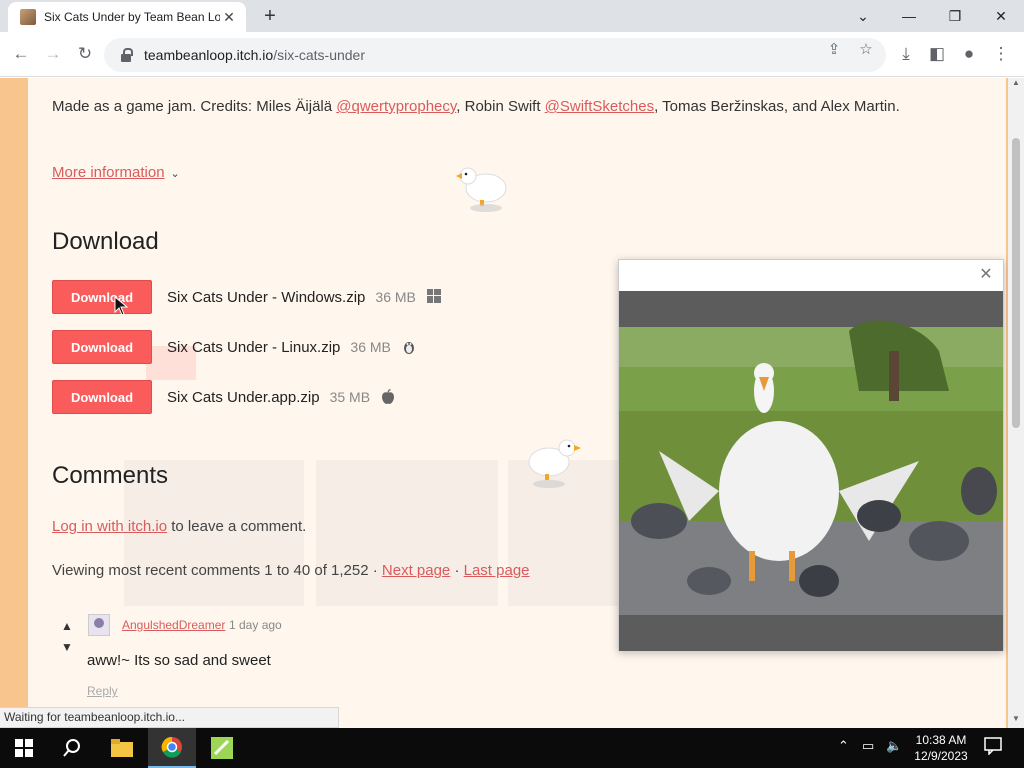 Image resolution: width=1024 pixels, height=768 pixels. I want to click on tab-close-icon: ✕, so click(229, 17).